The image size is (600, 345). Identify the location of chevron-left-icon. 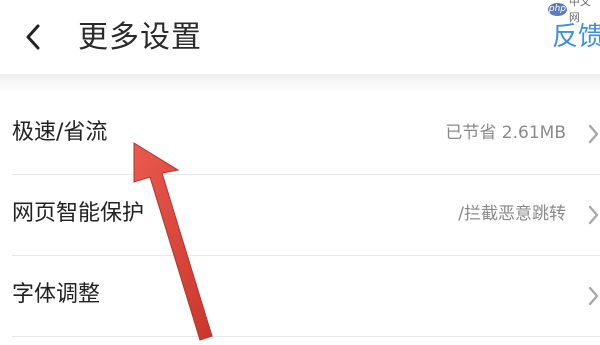
(33, 37).